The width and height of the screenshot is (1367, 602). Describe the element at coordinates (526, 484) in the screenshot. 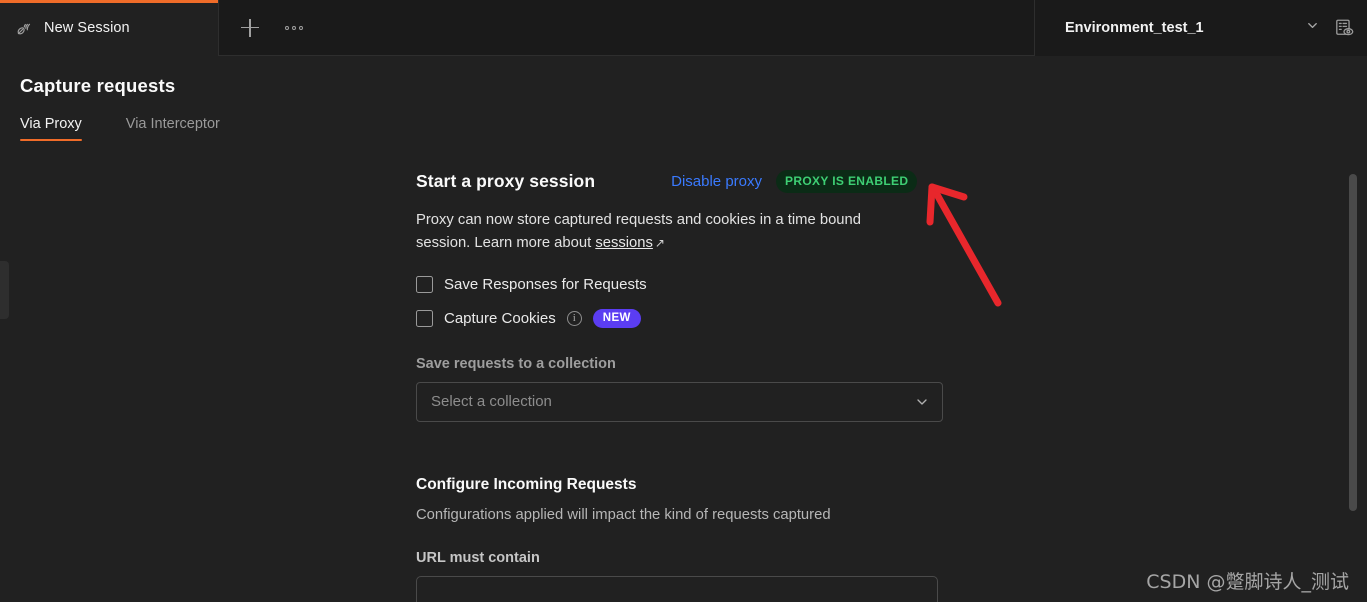

I see `configure-section-title: Configure Incoming Requests` at that location.